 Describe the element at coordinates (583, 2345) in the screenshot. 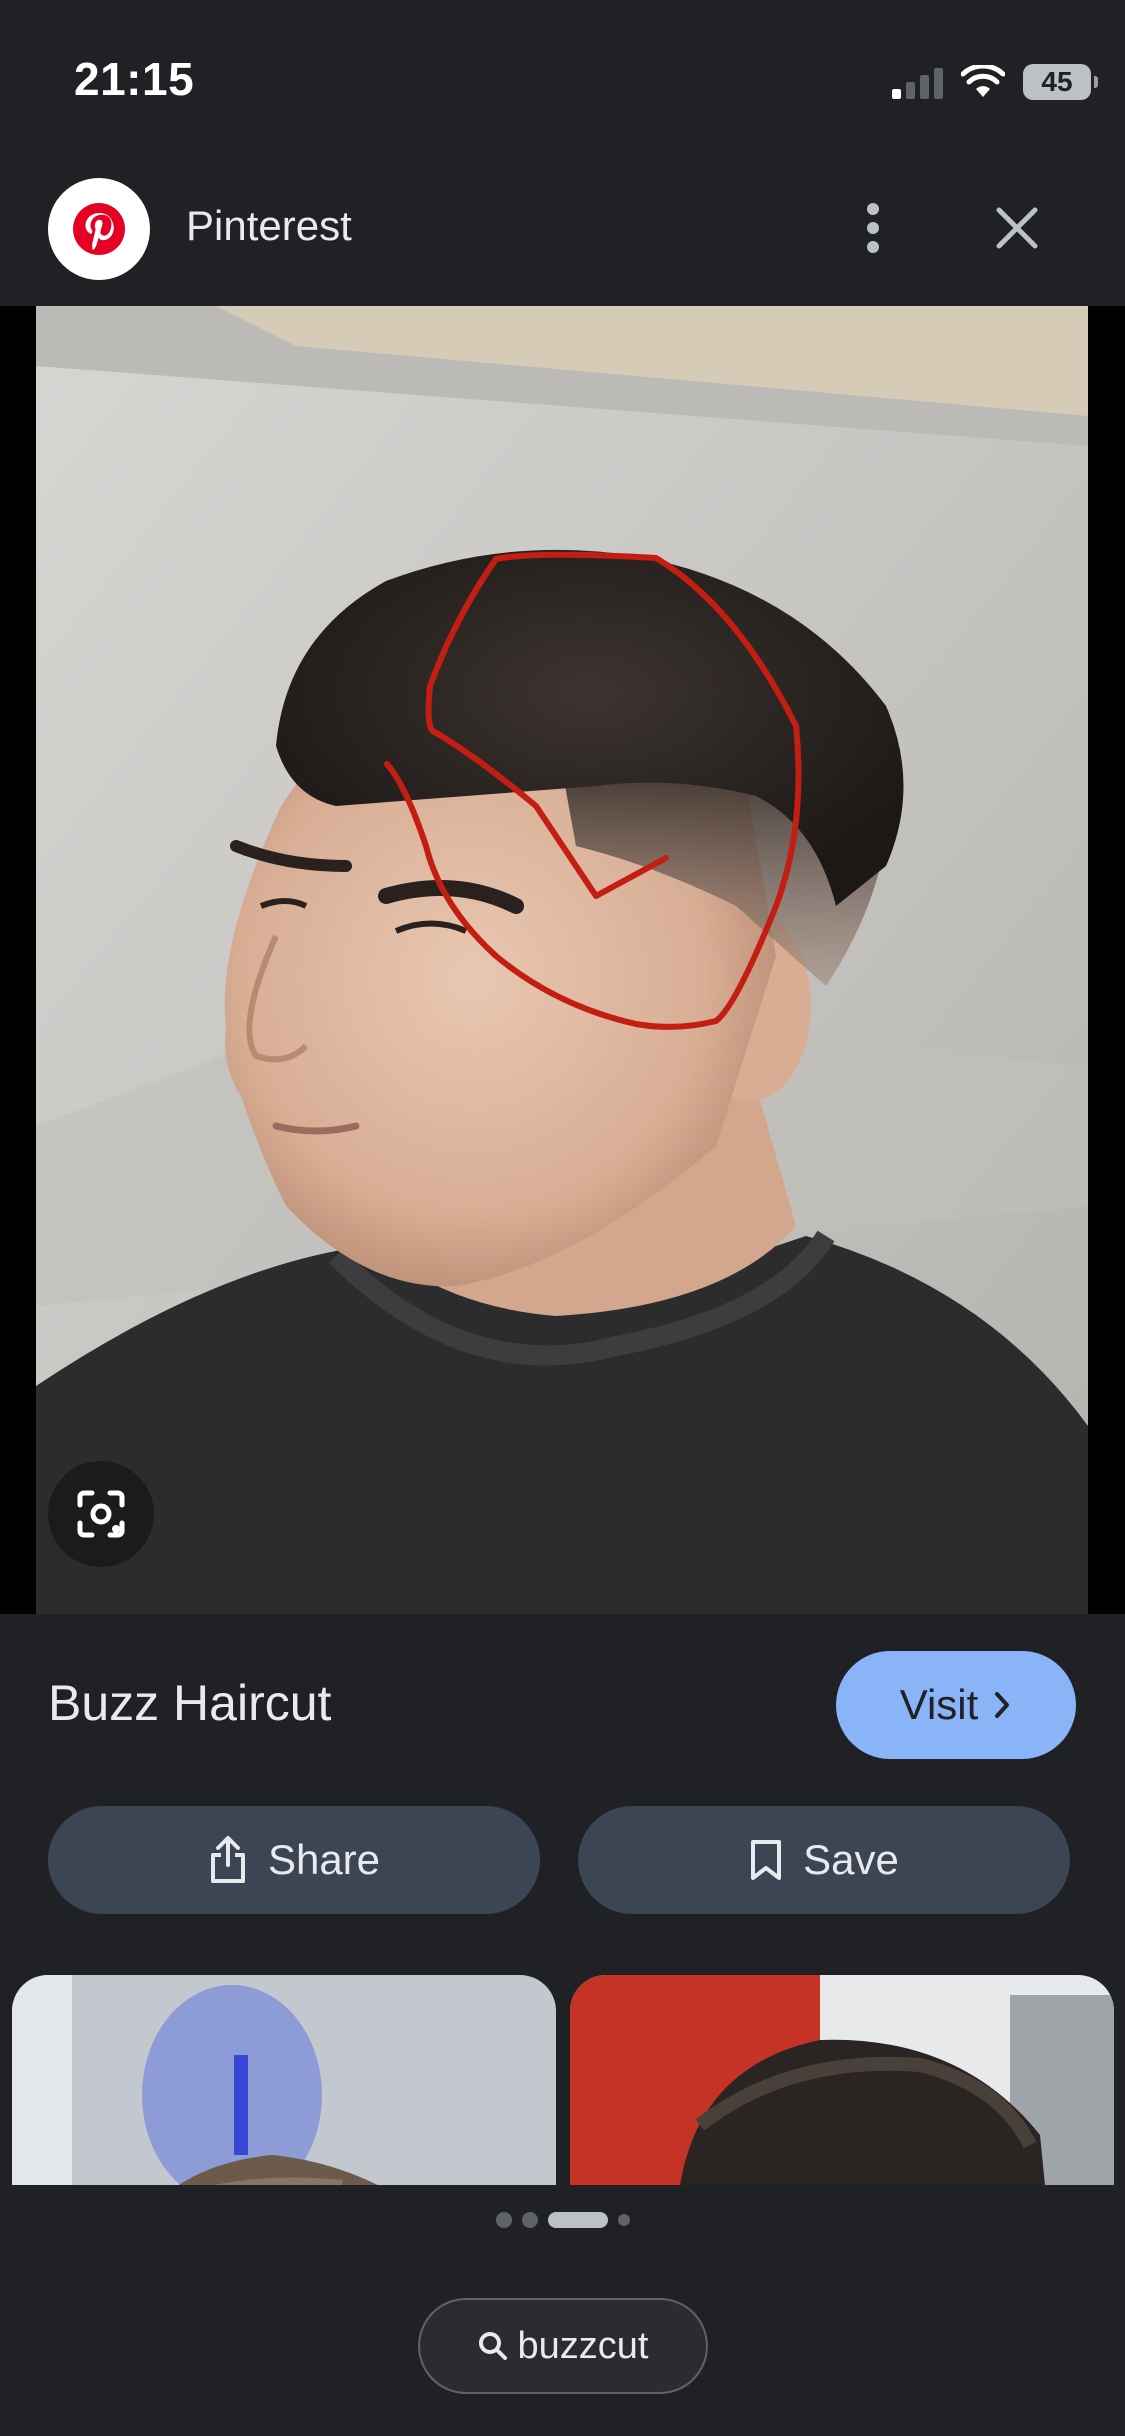

I see `search-chip-label: buzzcut` at that location.